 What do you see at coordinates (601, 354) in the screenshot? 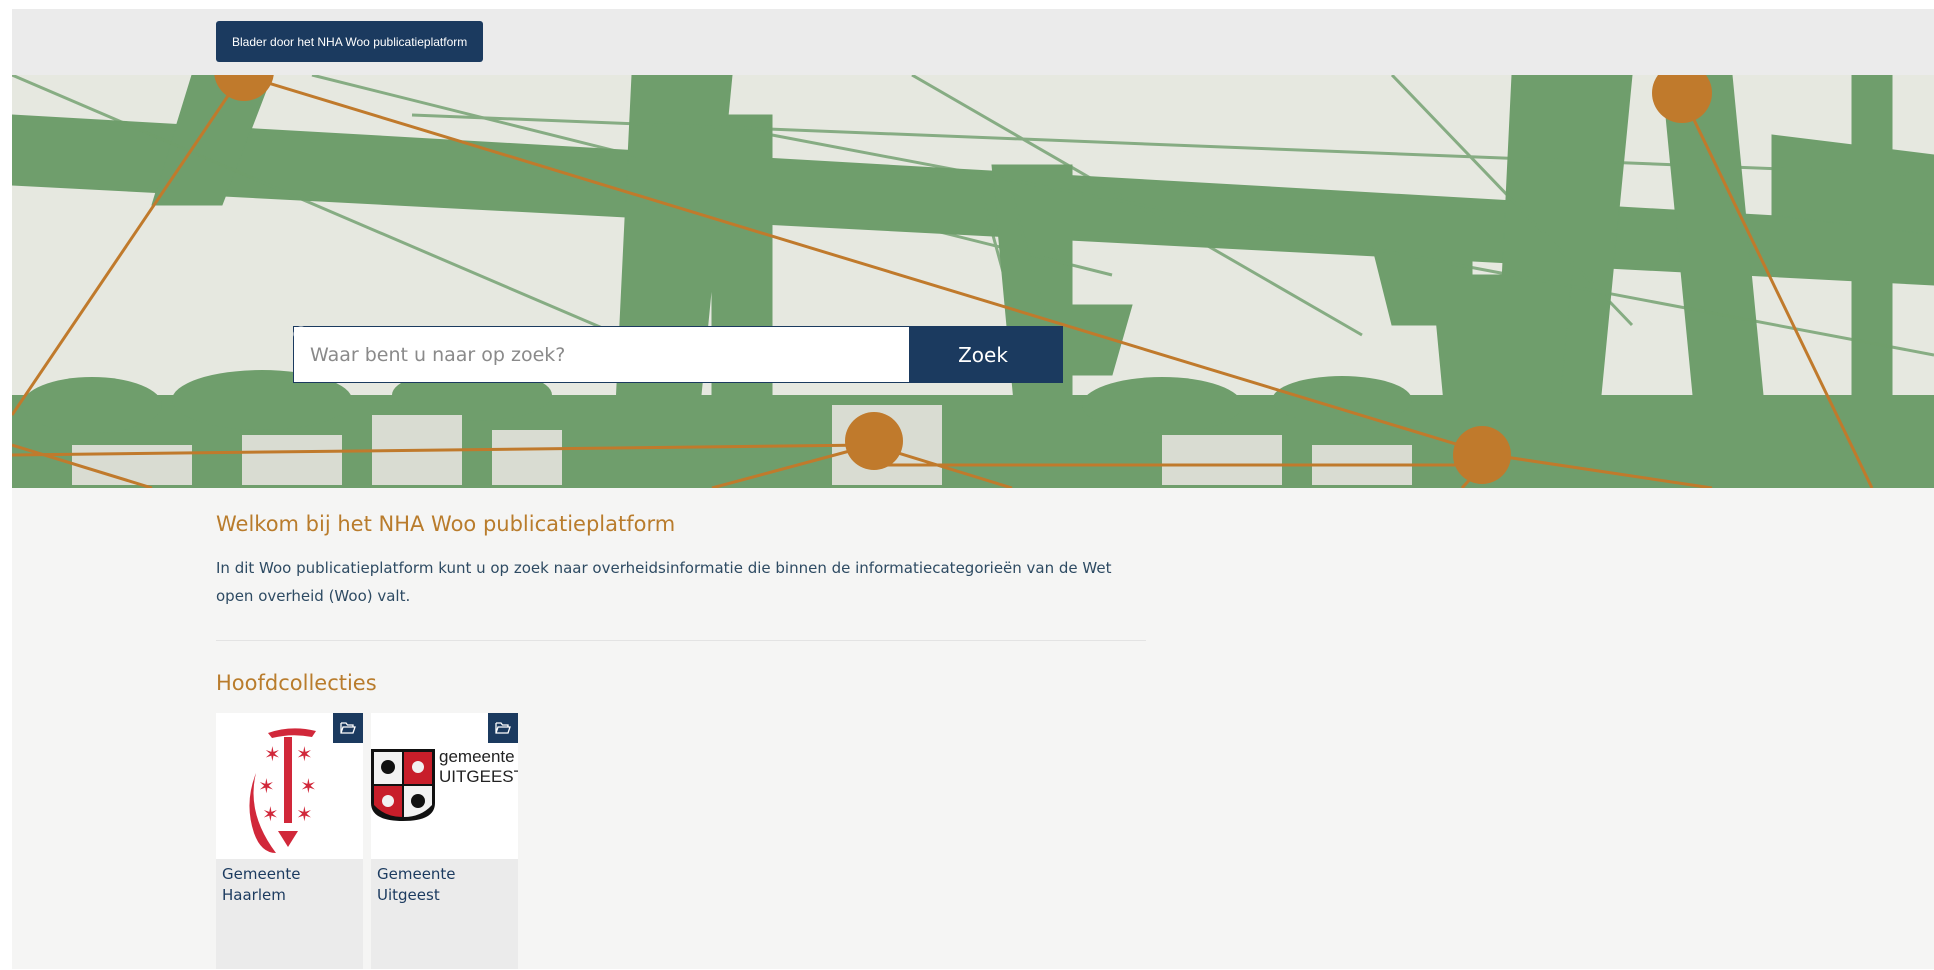
I see `search-input` at bounding box center [601, 354].